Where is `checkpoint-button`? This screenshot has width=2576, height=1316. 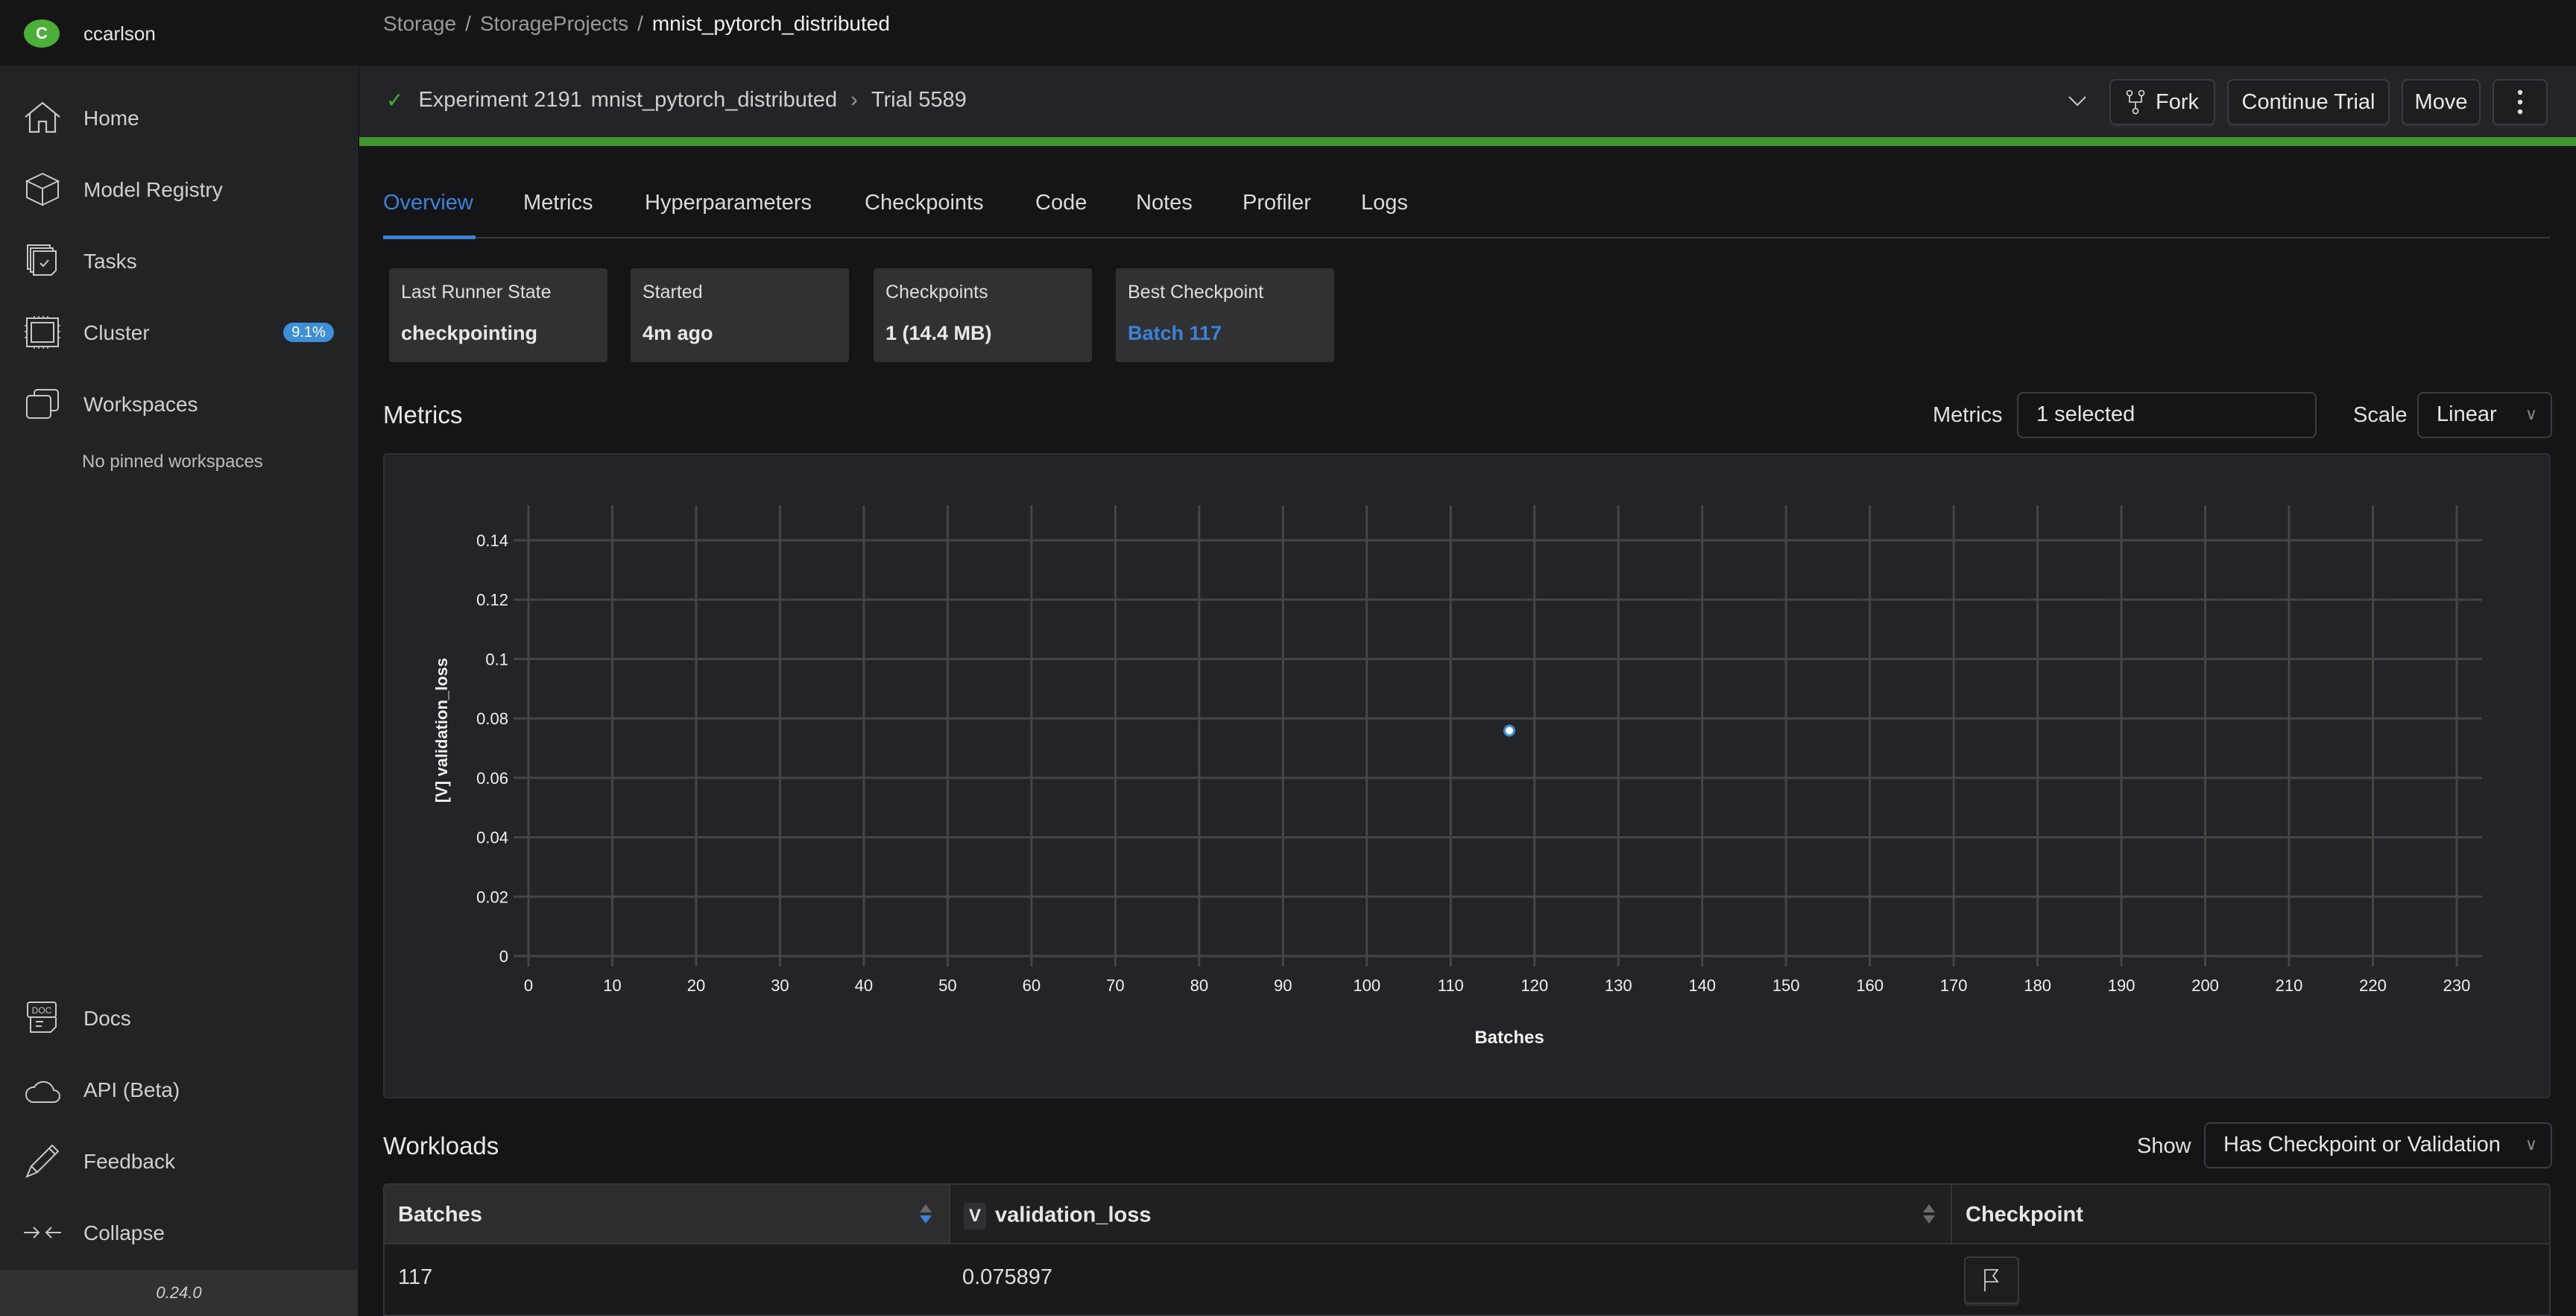
checkpoint-button is located at coordinates (1992, 1280).